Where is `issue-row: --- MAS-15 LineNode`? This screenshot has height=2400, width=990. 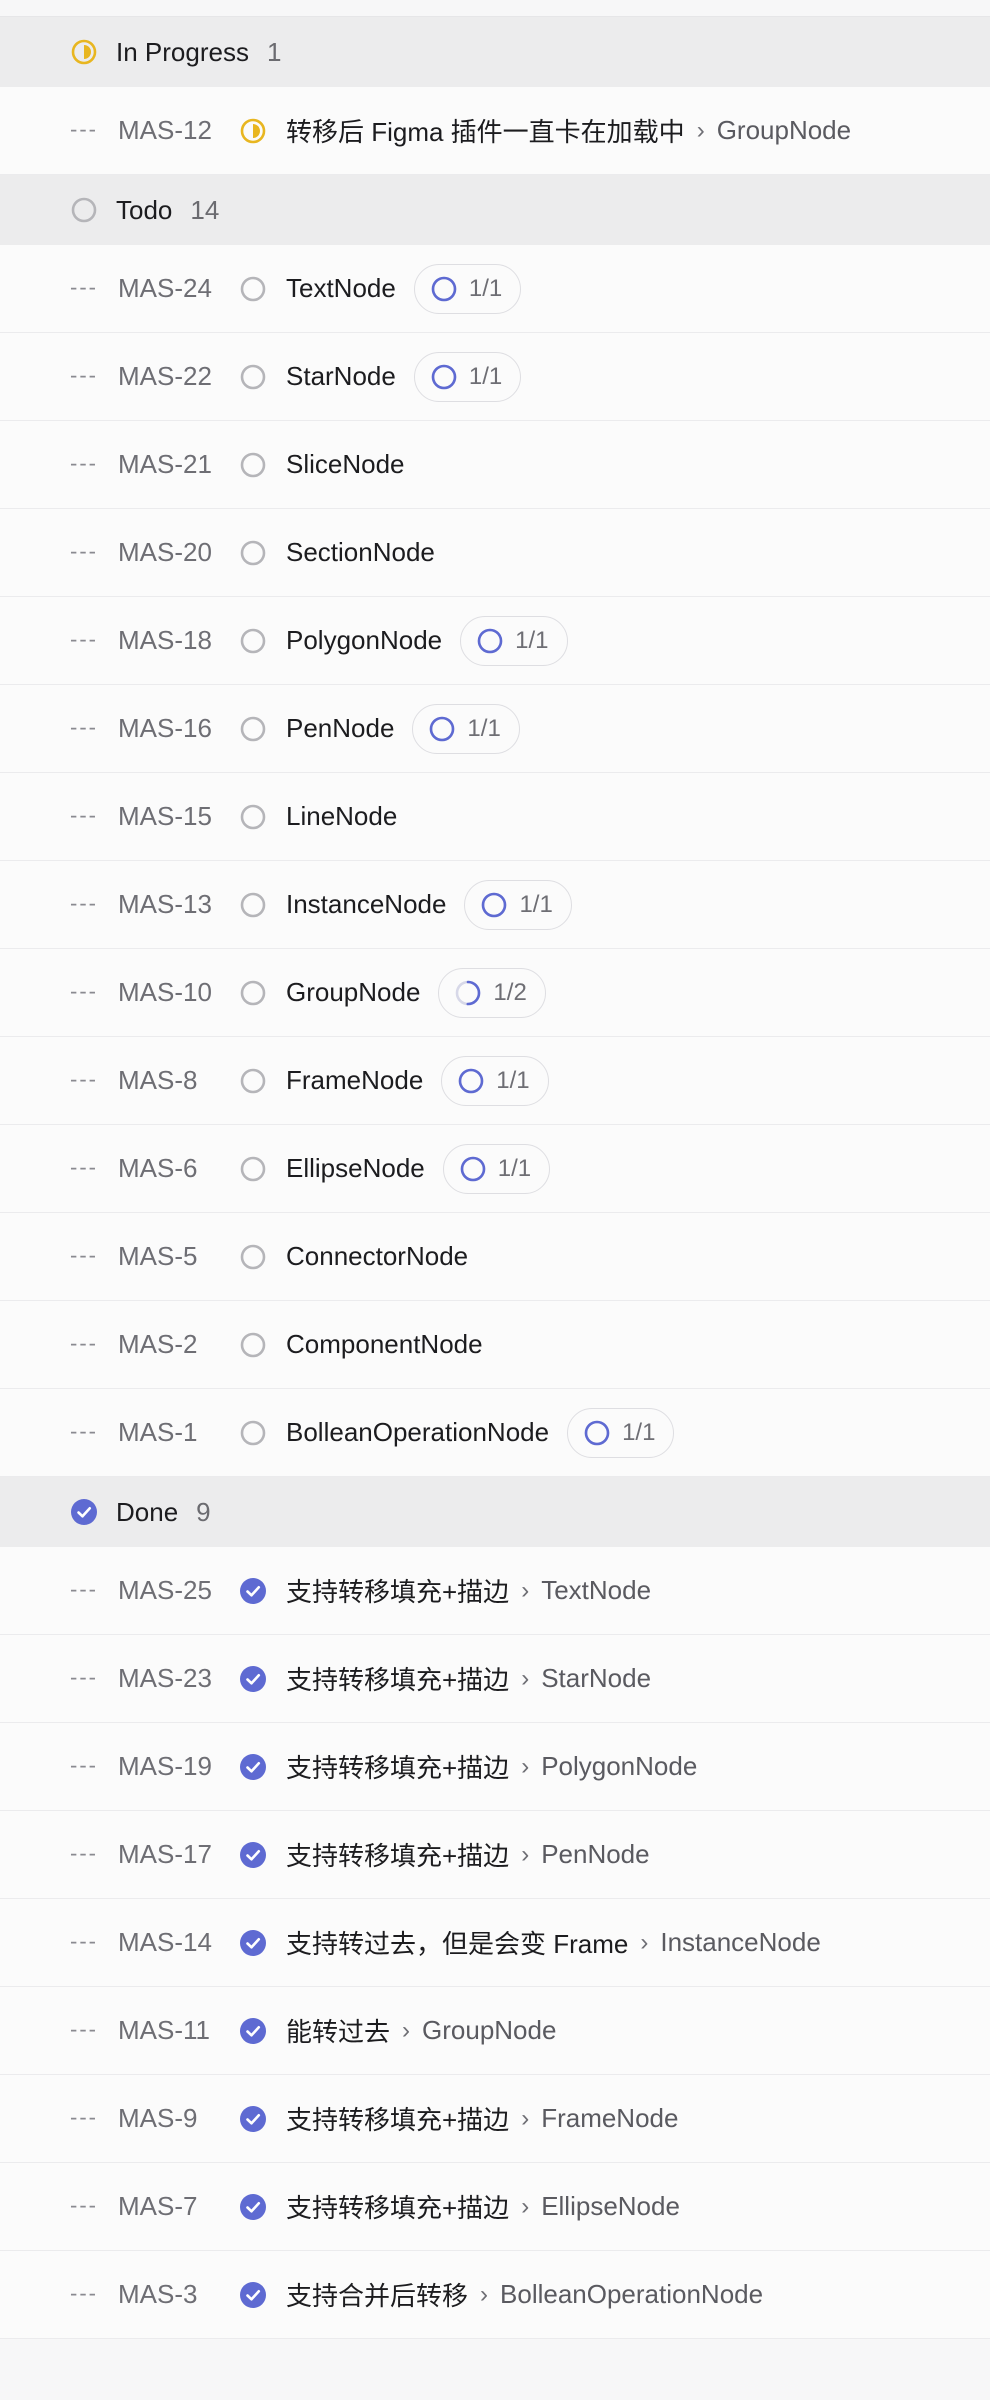
issue-row: --- MAS-15 LineNode is located at coordinates (495, 817).